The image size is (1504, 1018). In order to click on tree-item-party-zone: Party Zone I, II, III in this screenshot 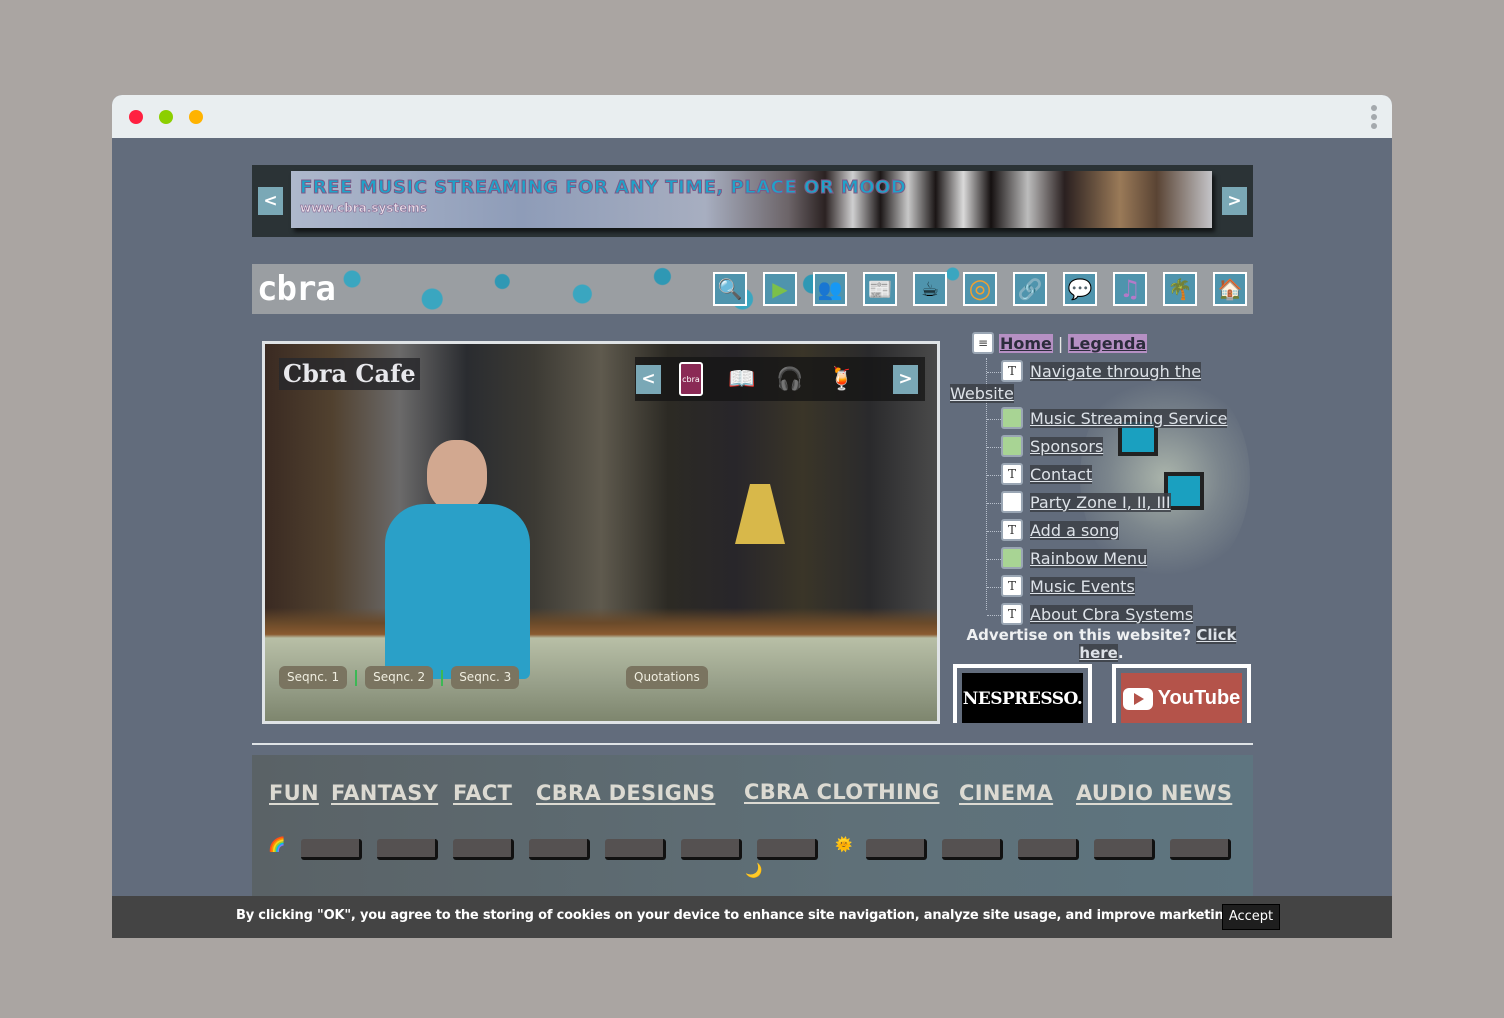, I will do `click(1079, 502)`.